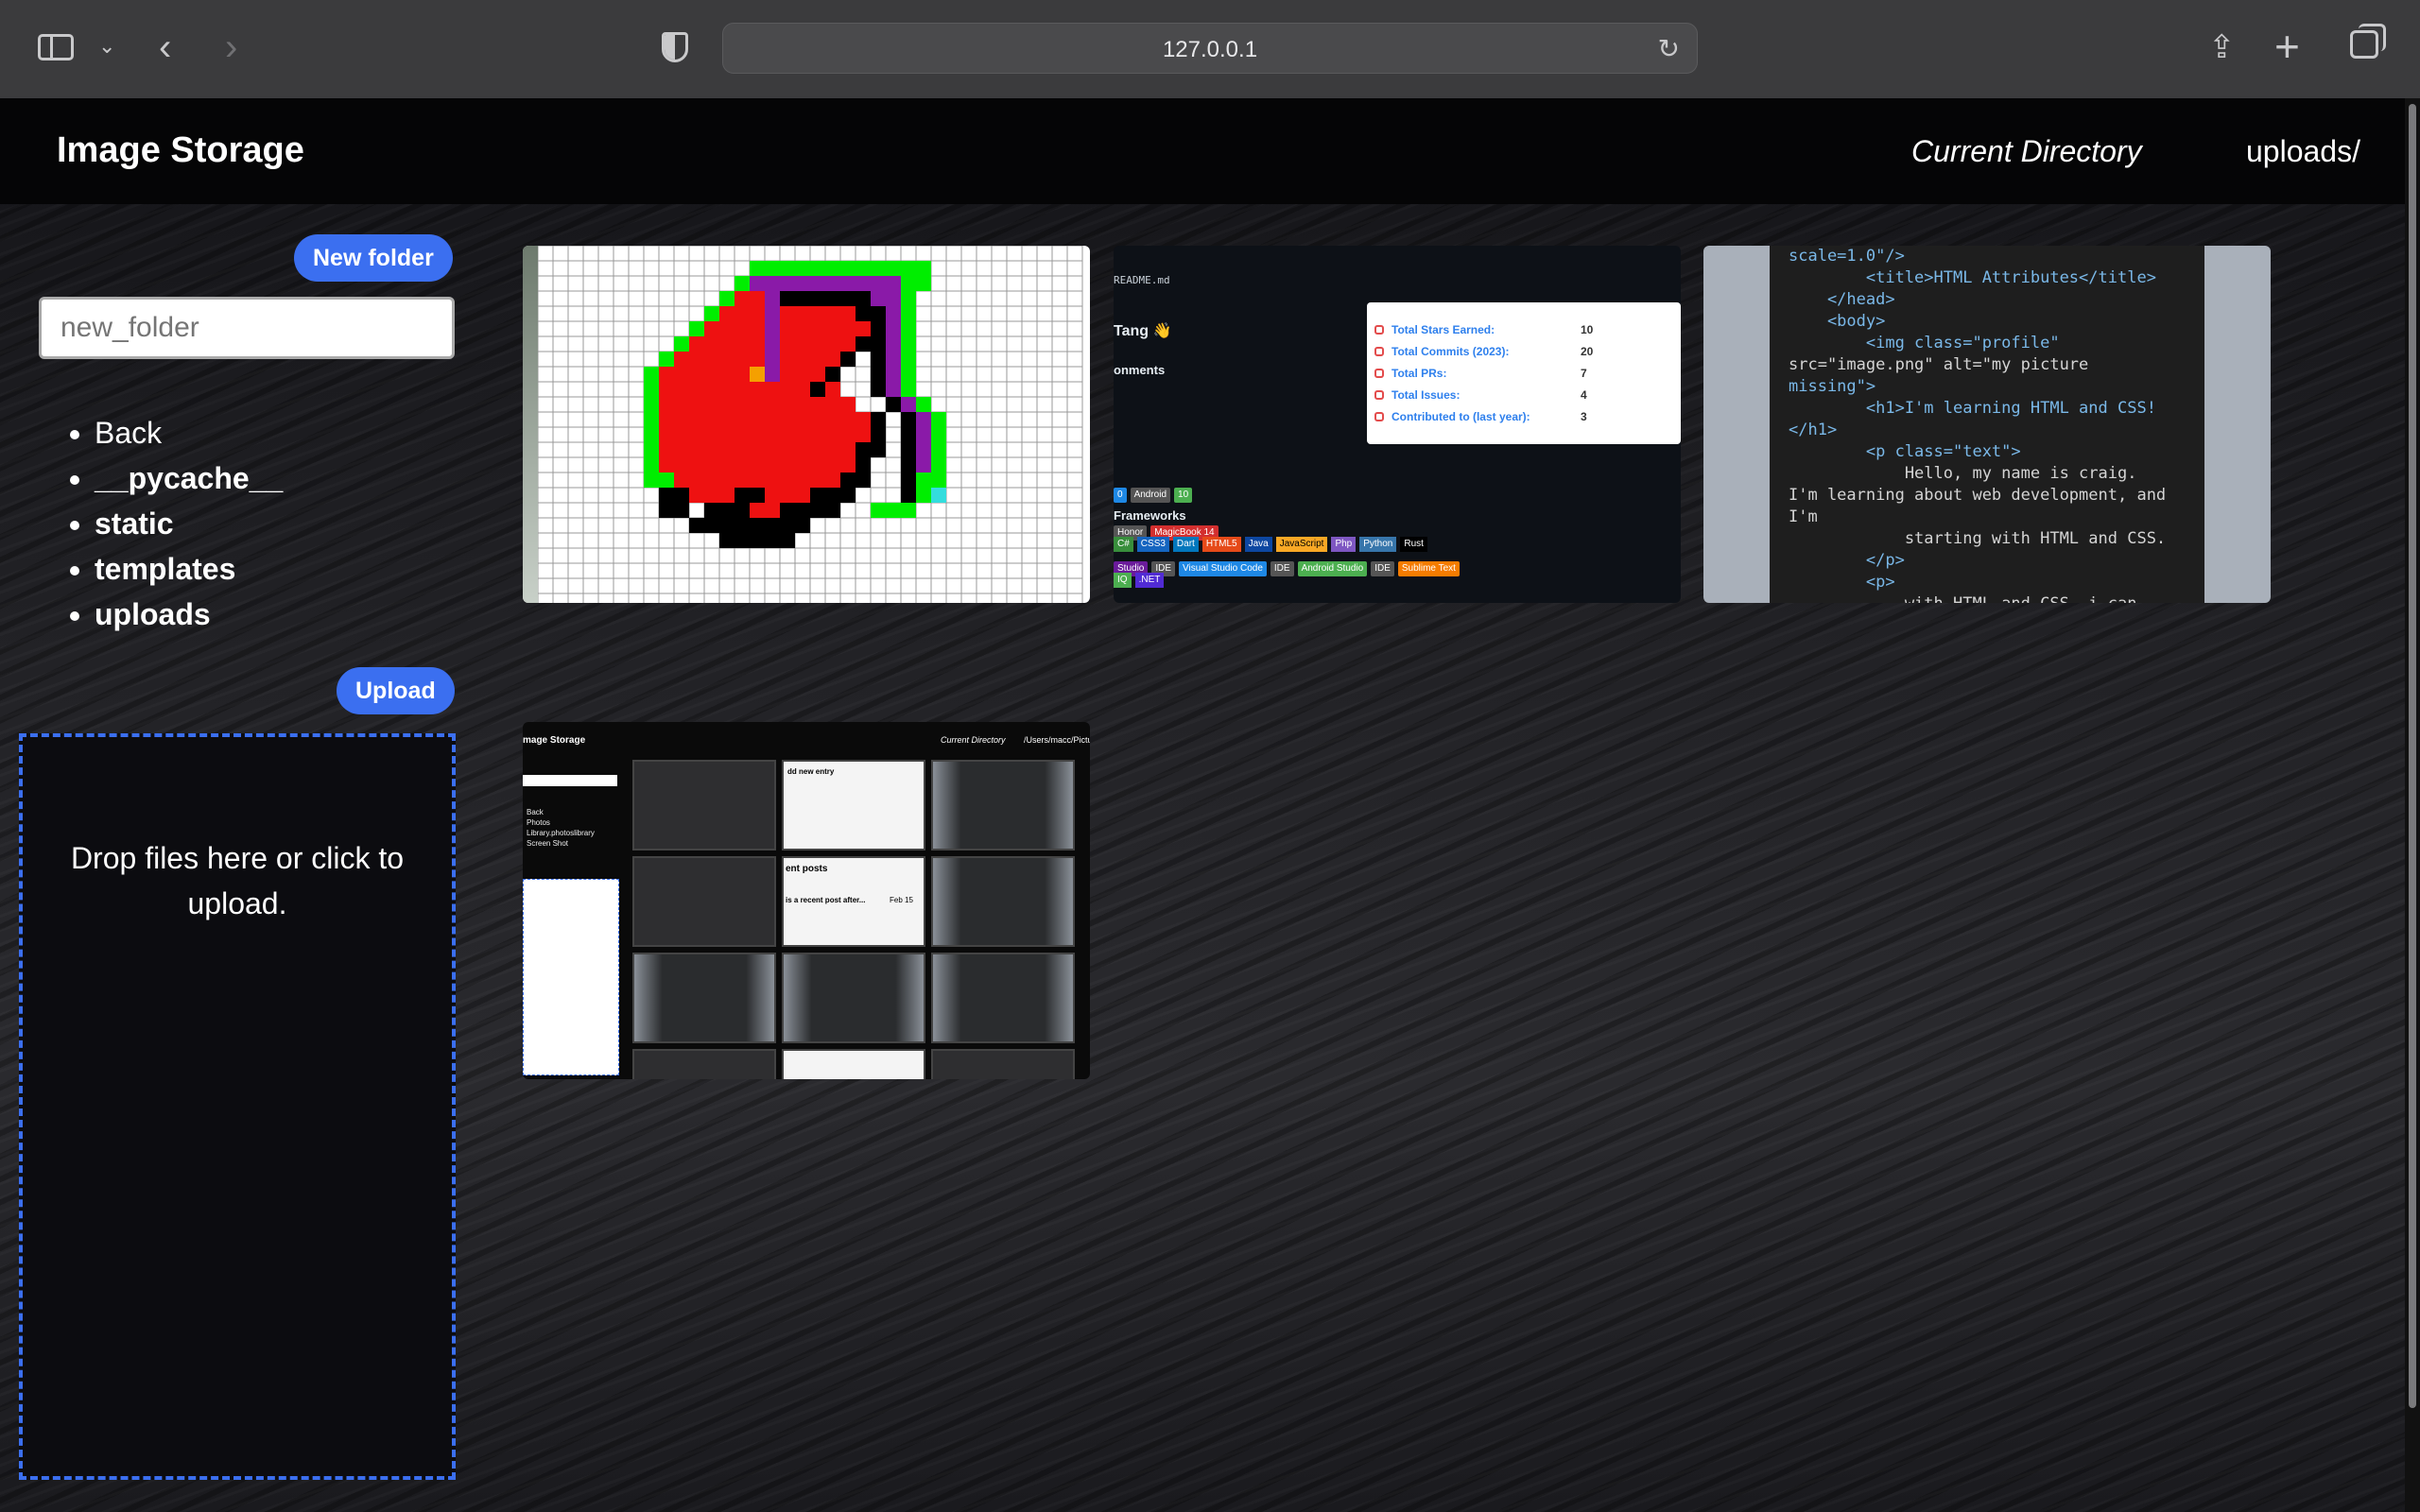 Image resolution: width=2420 pixels, height=1512 pixels. Describe the element at coordinates (1972, 408) in the screenshot. I see `code-line: <h1>I'm learning HTML and CSS!` at that location.